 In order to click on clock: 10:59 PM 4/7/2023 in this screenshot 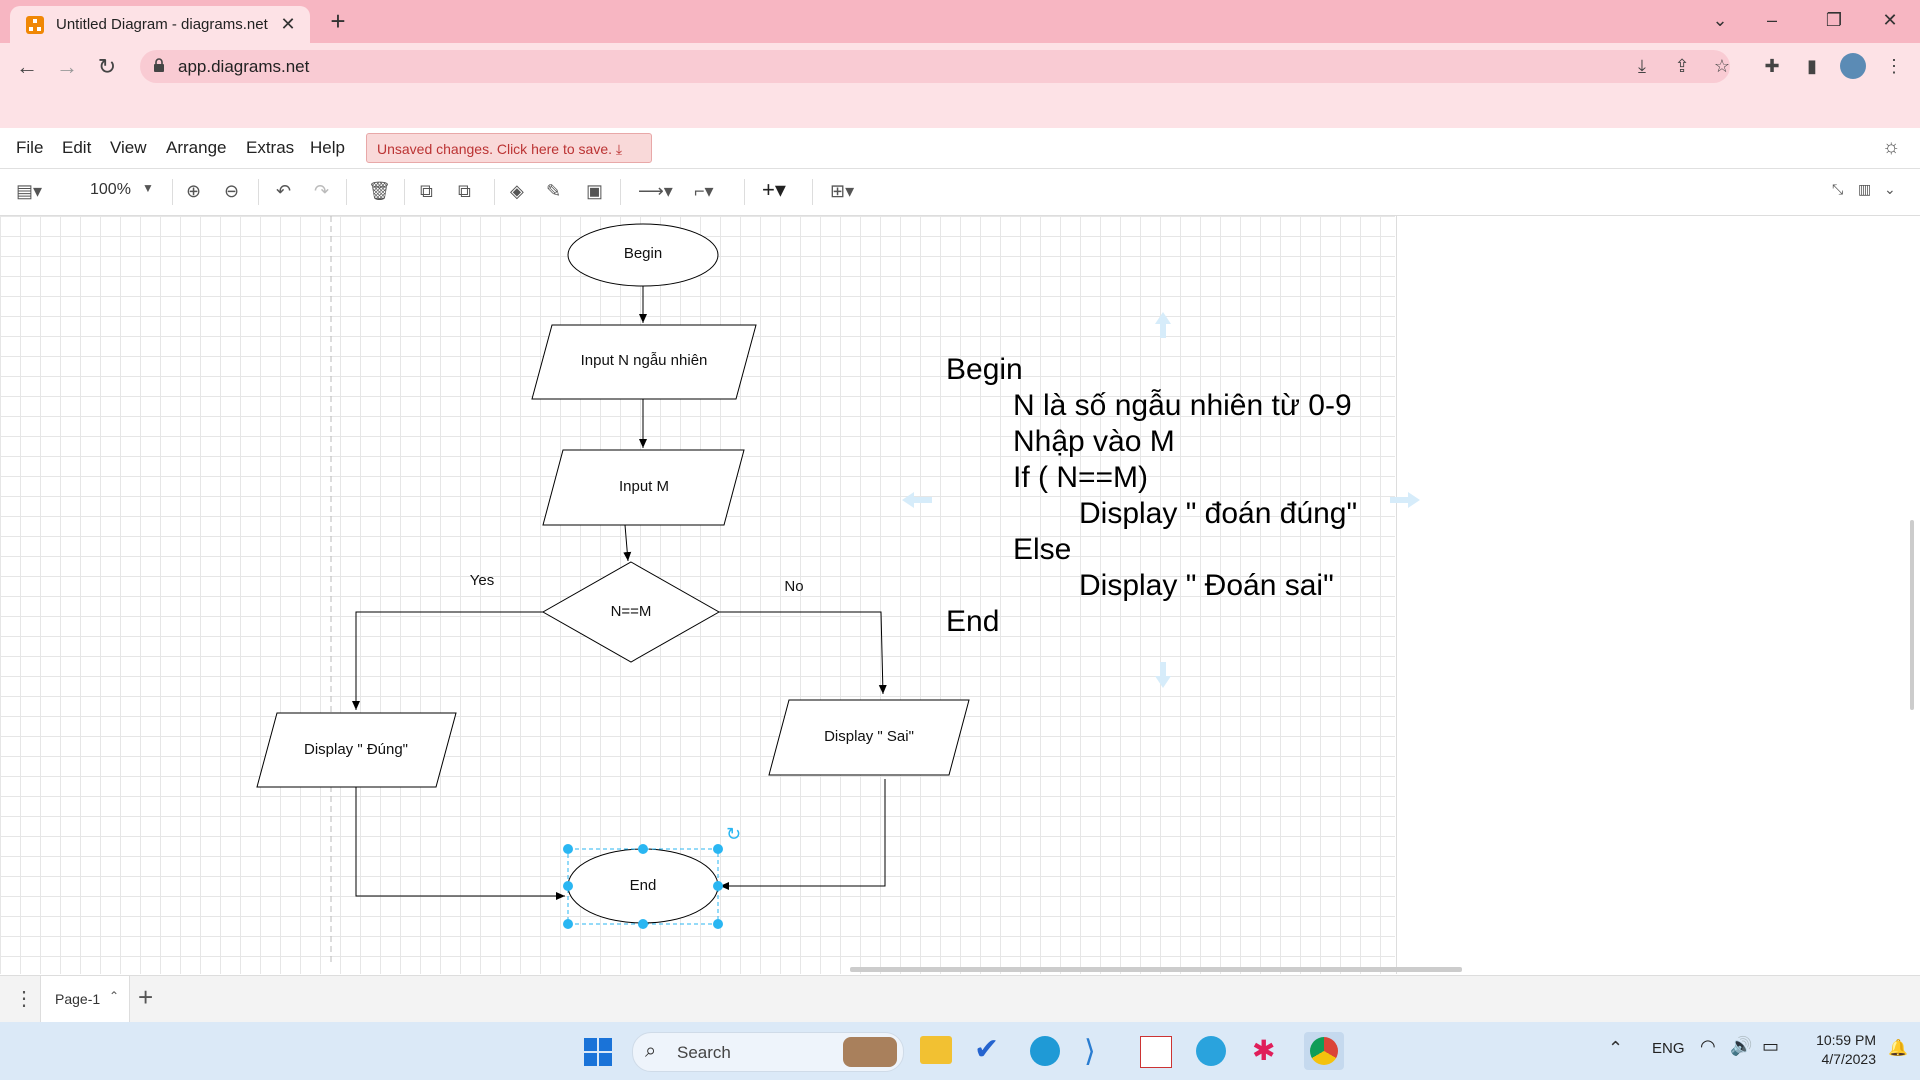, I will do `click(1836, 1050)`.